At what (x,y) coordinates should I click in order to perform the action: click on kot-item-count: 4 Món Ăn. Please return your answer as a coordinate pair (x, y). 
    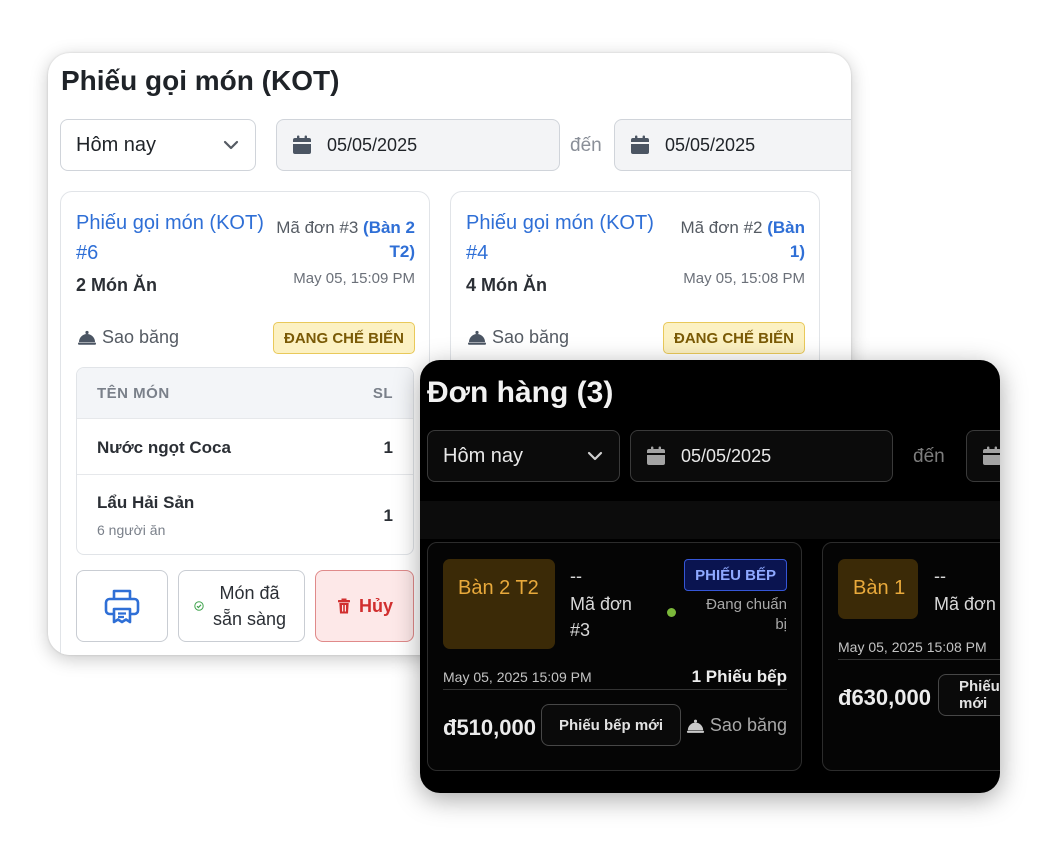
    Looking at the image, I should click on (506, 285).